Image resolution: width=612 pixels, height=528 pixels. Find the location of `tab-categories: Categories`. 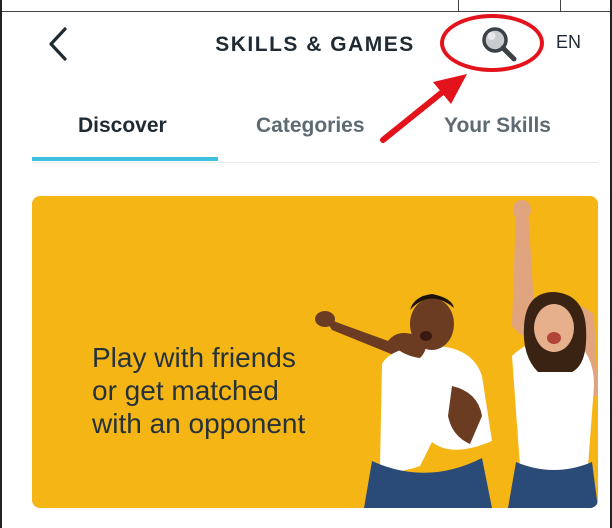

tab-categories: Categories is located at coordinates (310, 126).